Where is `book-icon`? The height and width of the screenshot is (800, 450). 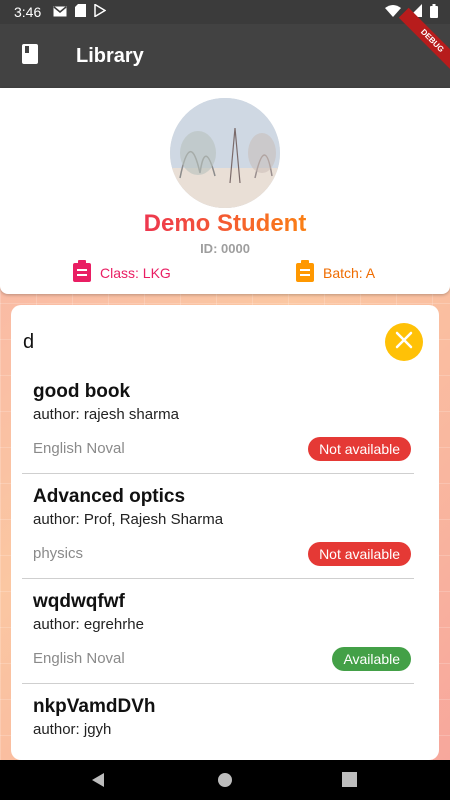 book-icon is located at coordinates (30, 56).